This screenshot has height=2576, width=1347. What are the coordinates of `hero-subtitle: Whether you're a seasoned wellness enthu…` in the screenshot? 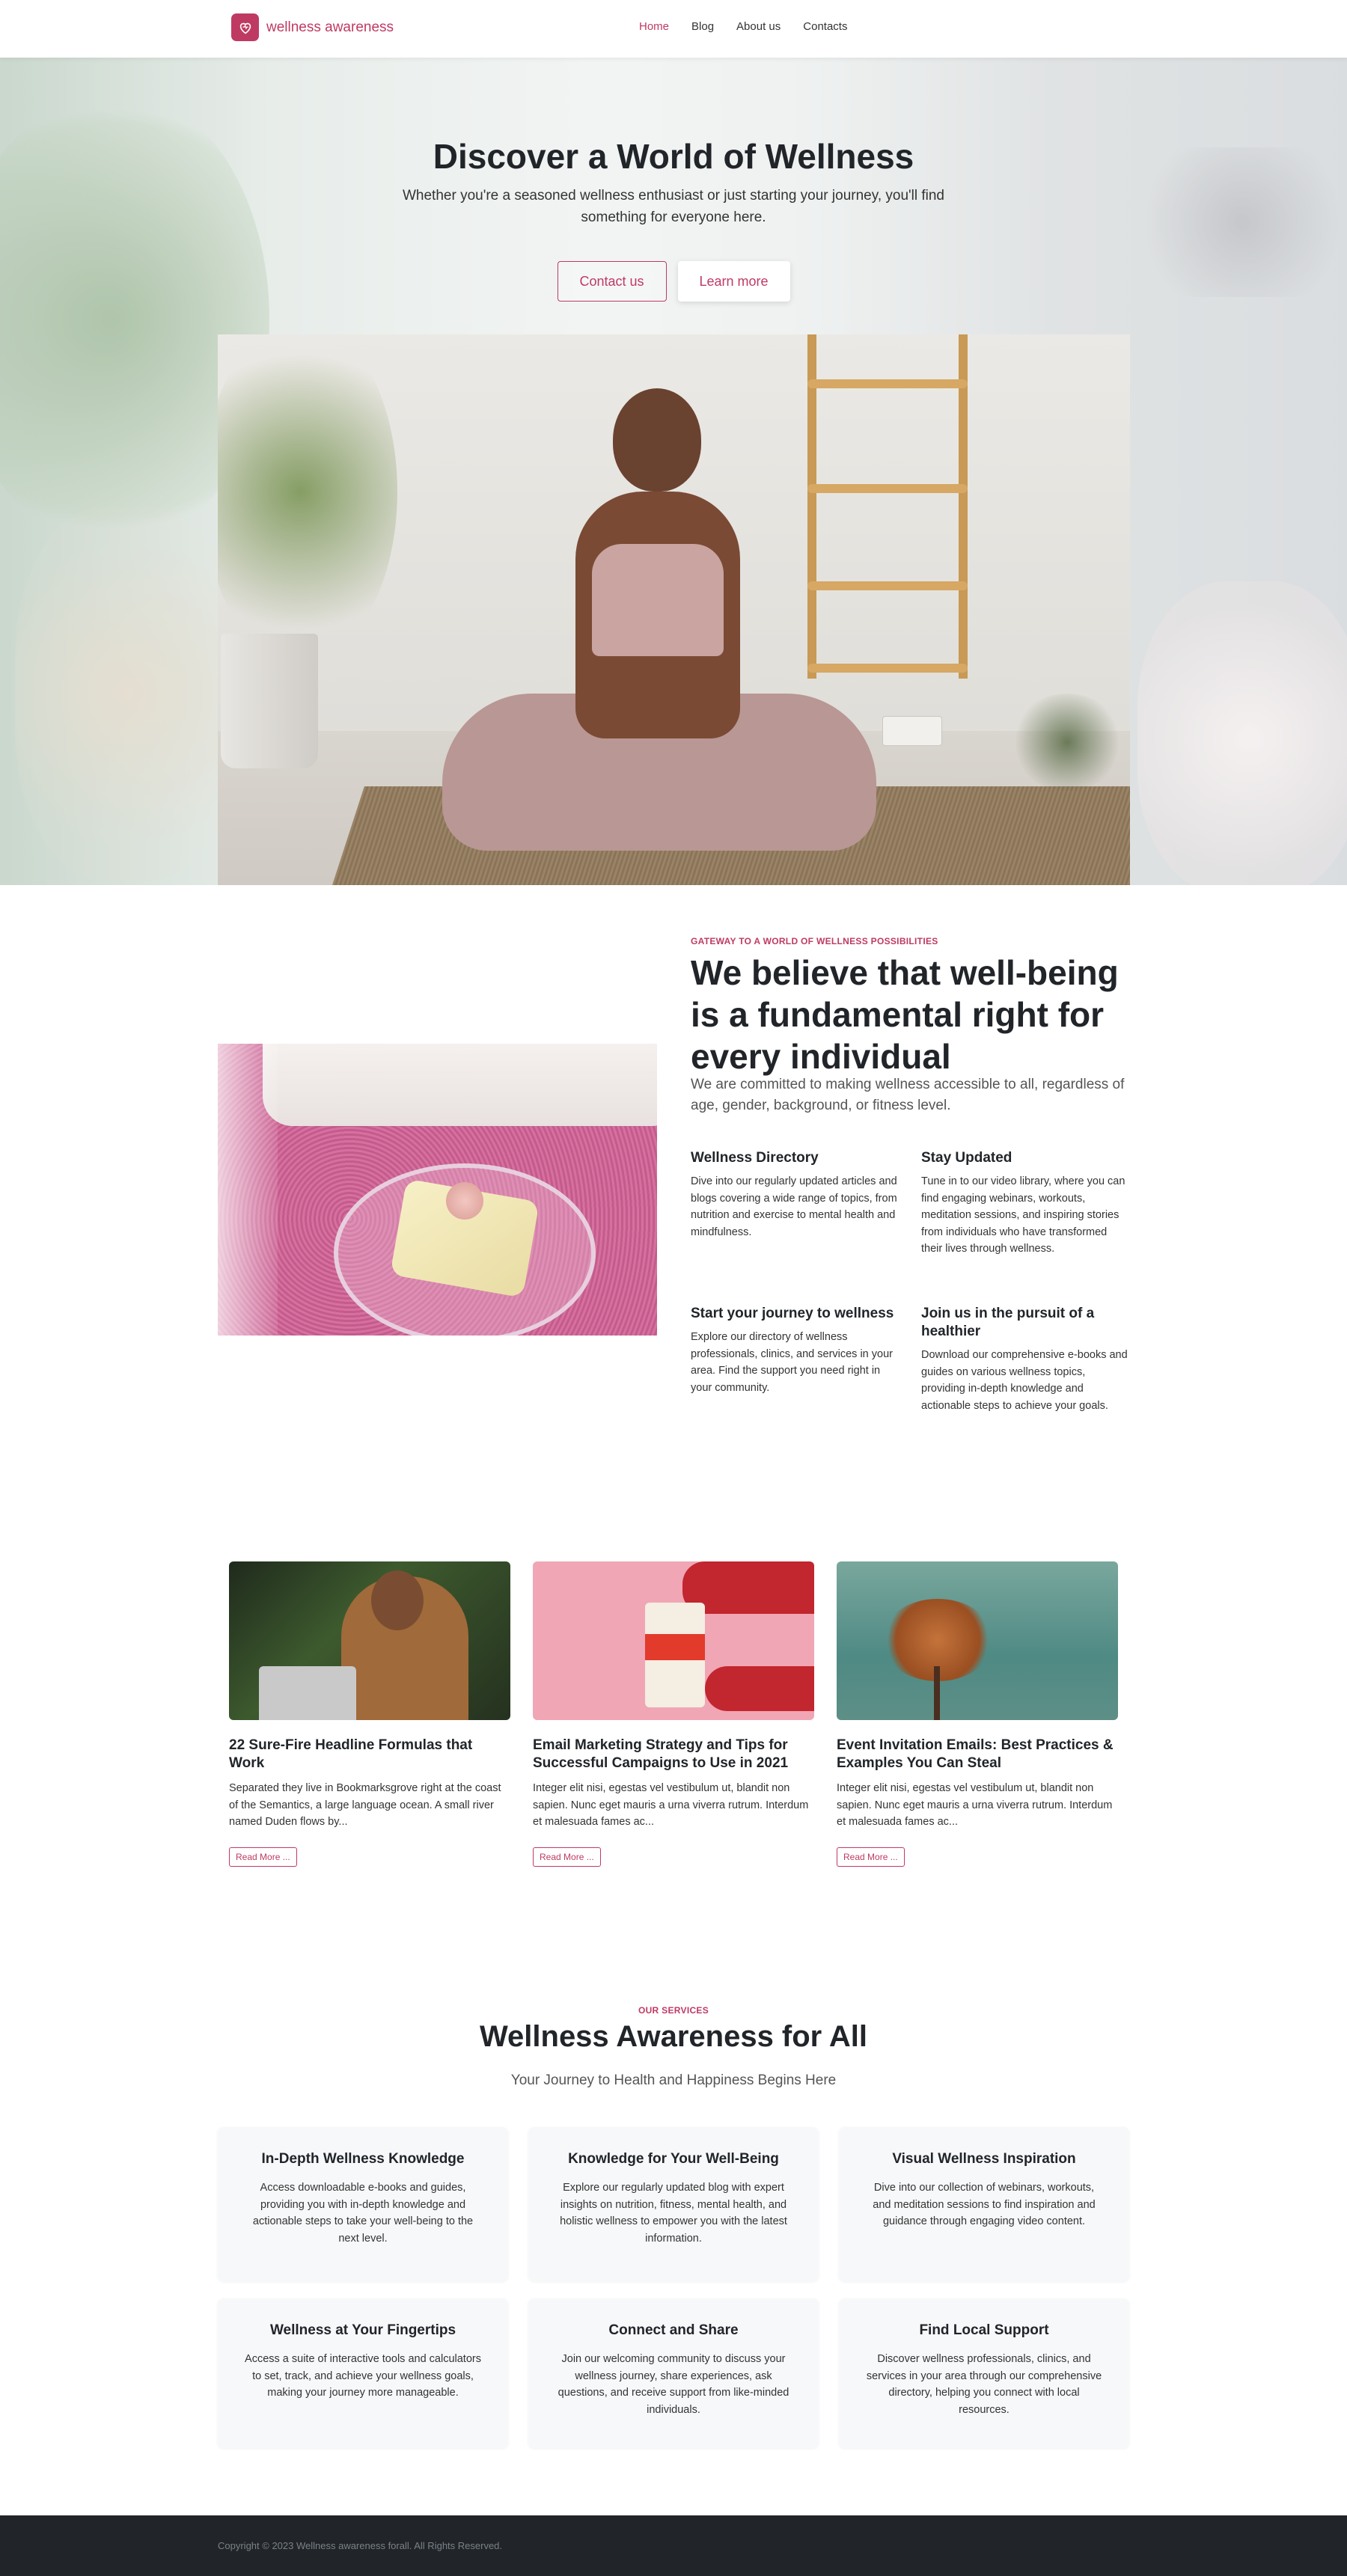 It's located at (673, 206).